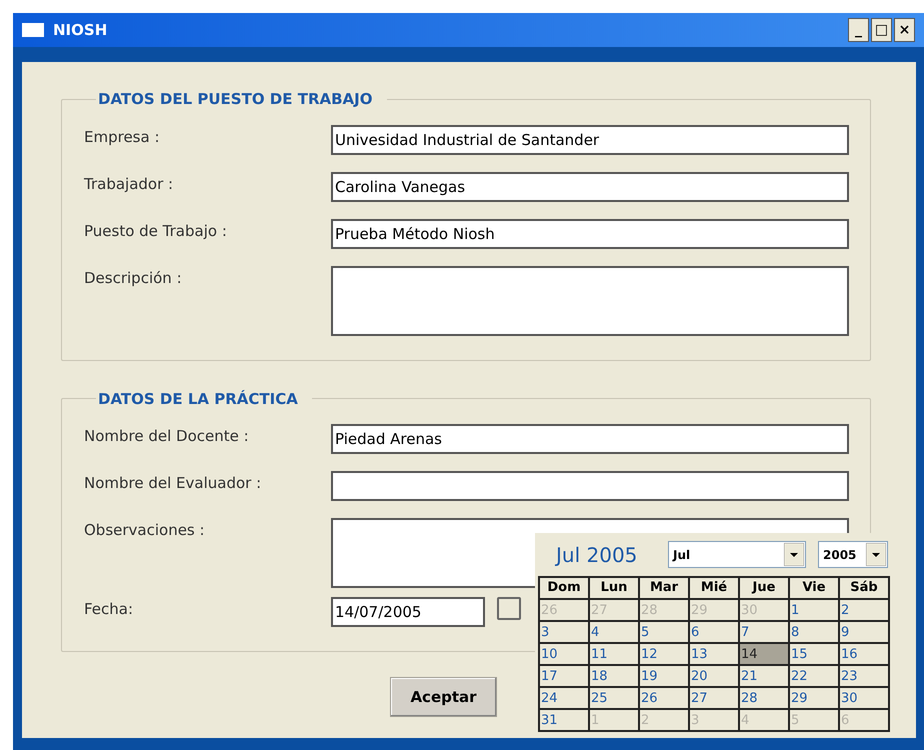 This screenshot has width=924, height=750. Describe the element at coordinates (129, 184) in the screenshot. I see `field-label: Trabajador :` at that location.